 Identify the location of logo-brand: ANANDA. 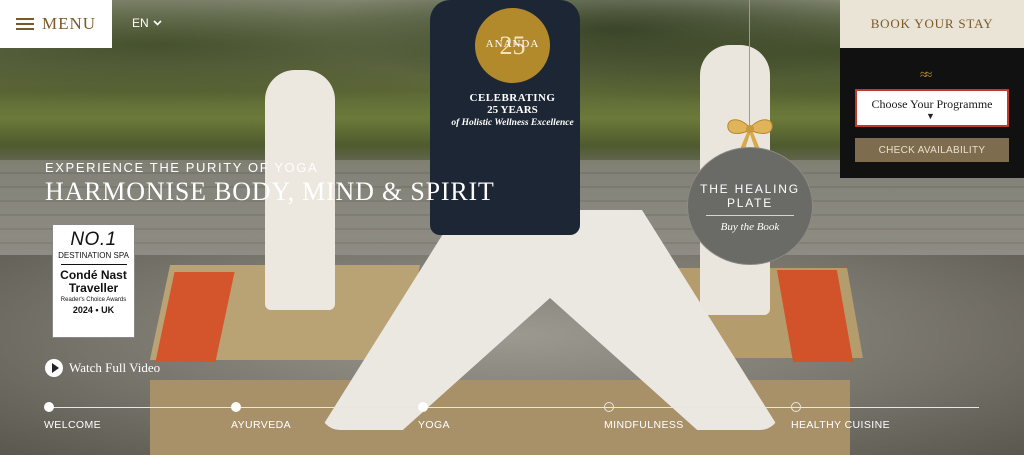
(512, 44).